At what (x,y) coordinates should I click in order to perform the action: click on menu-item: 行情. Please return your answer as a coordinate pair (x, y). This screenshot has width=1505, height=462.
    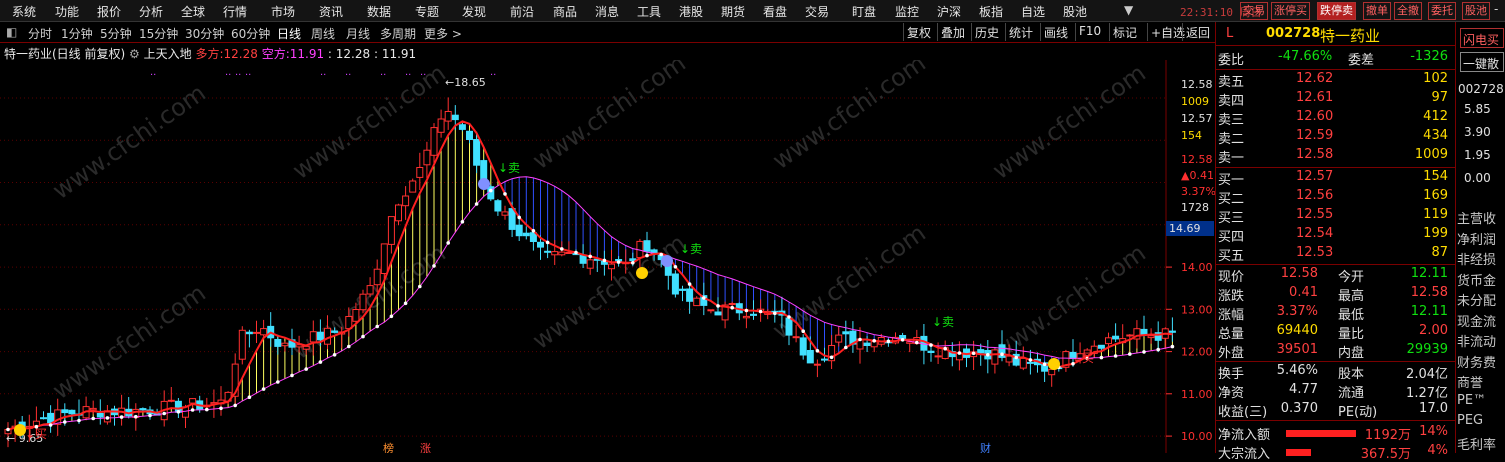
    Looking at the image, I should click on (235, 11).